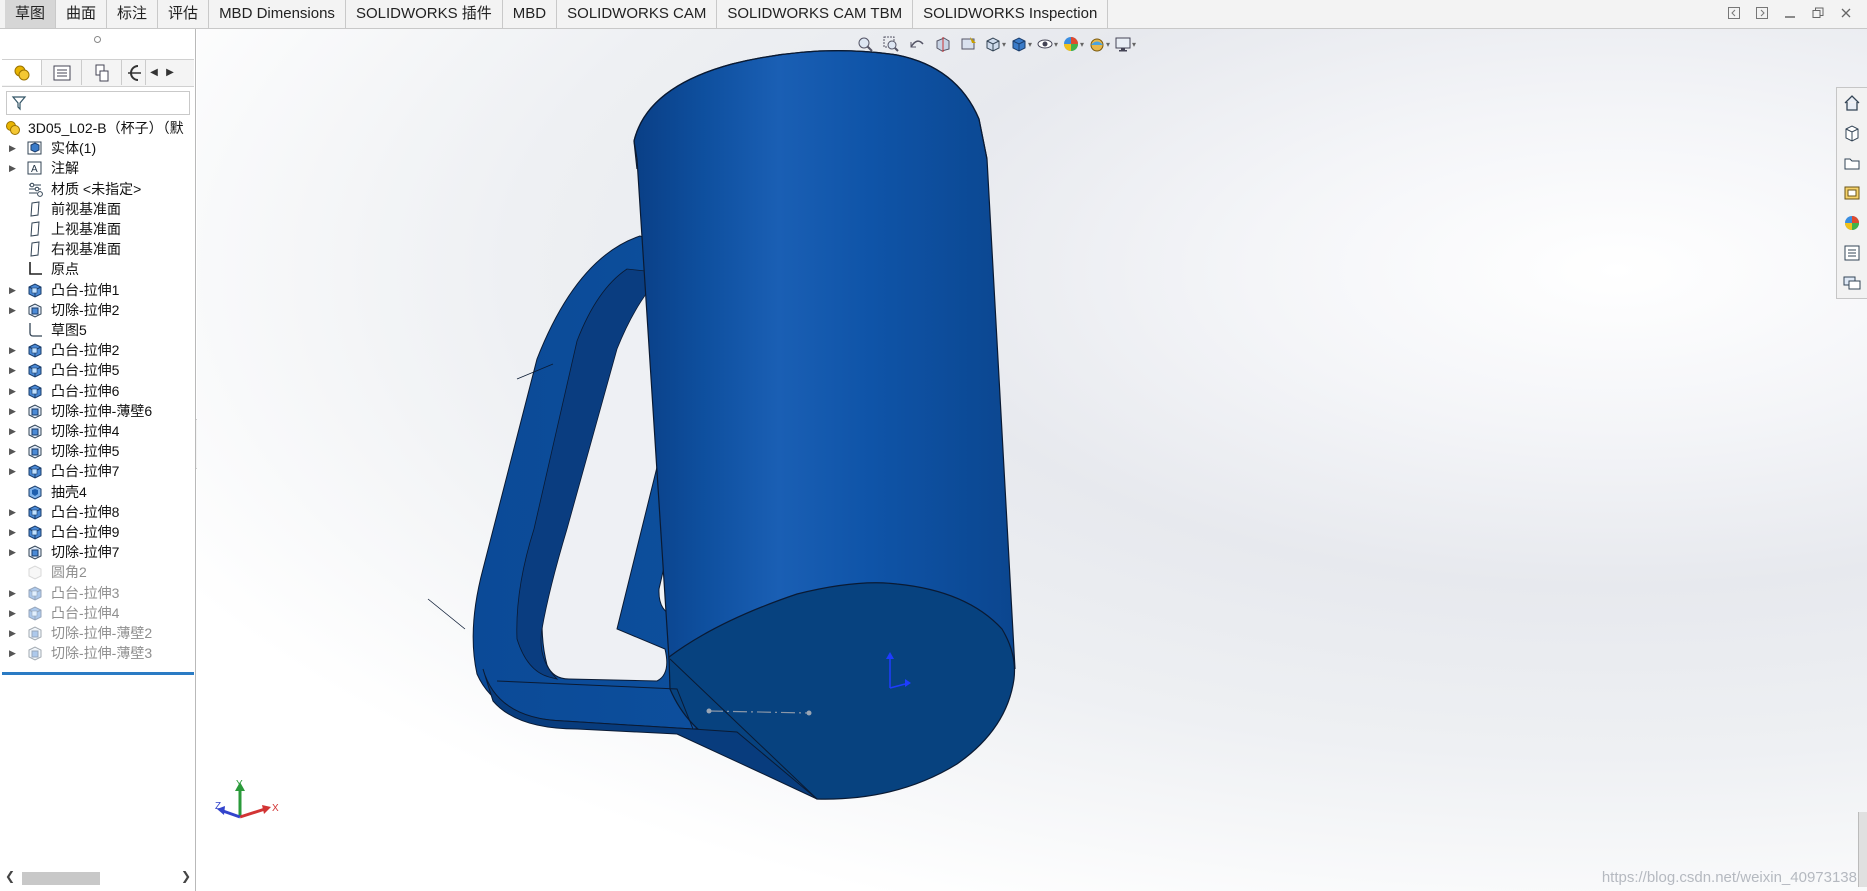 This screenshot has height=891, width=1867. Describe the element at coordinates (134, 72) in the screenshot. I see `dimxpert-manager-tab` at that location.